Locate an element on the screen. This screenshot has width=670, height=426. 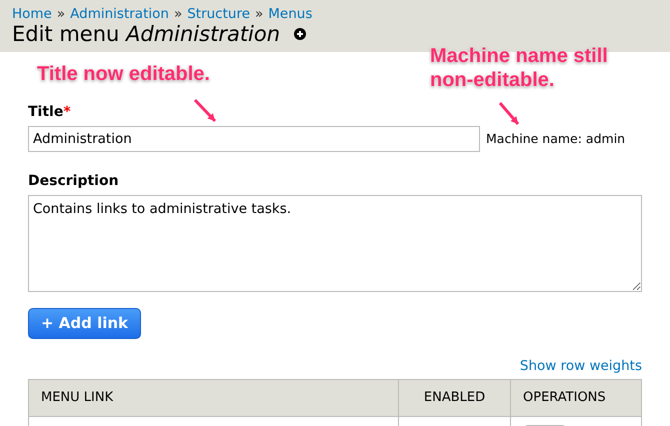
field-label: Description is located at coordinates (73, 181).